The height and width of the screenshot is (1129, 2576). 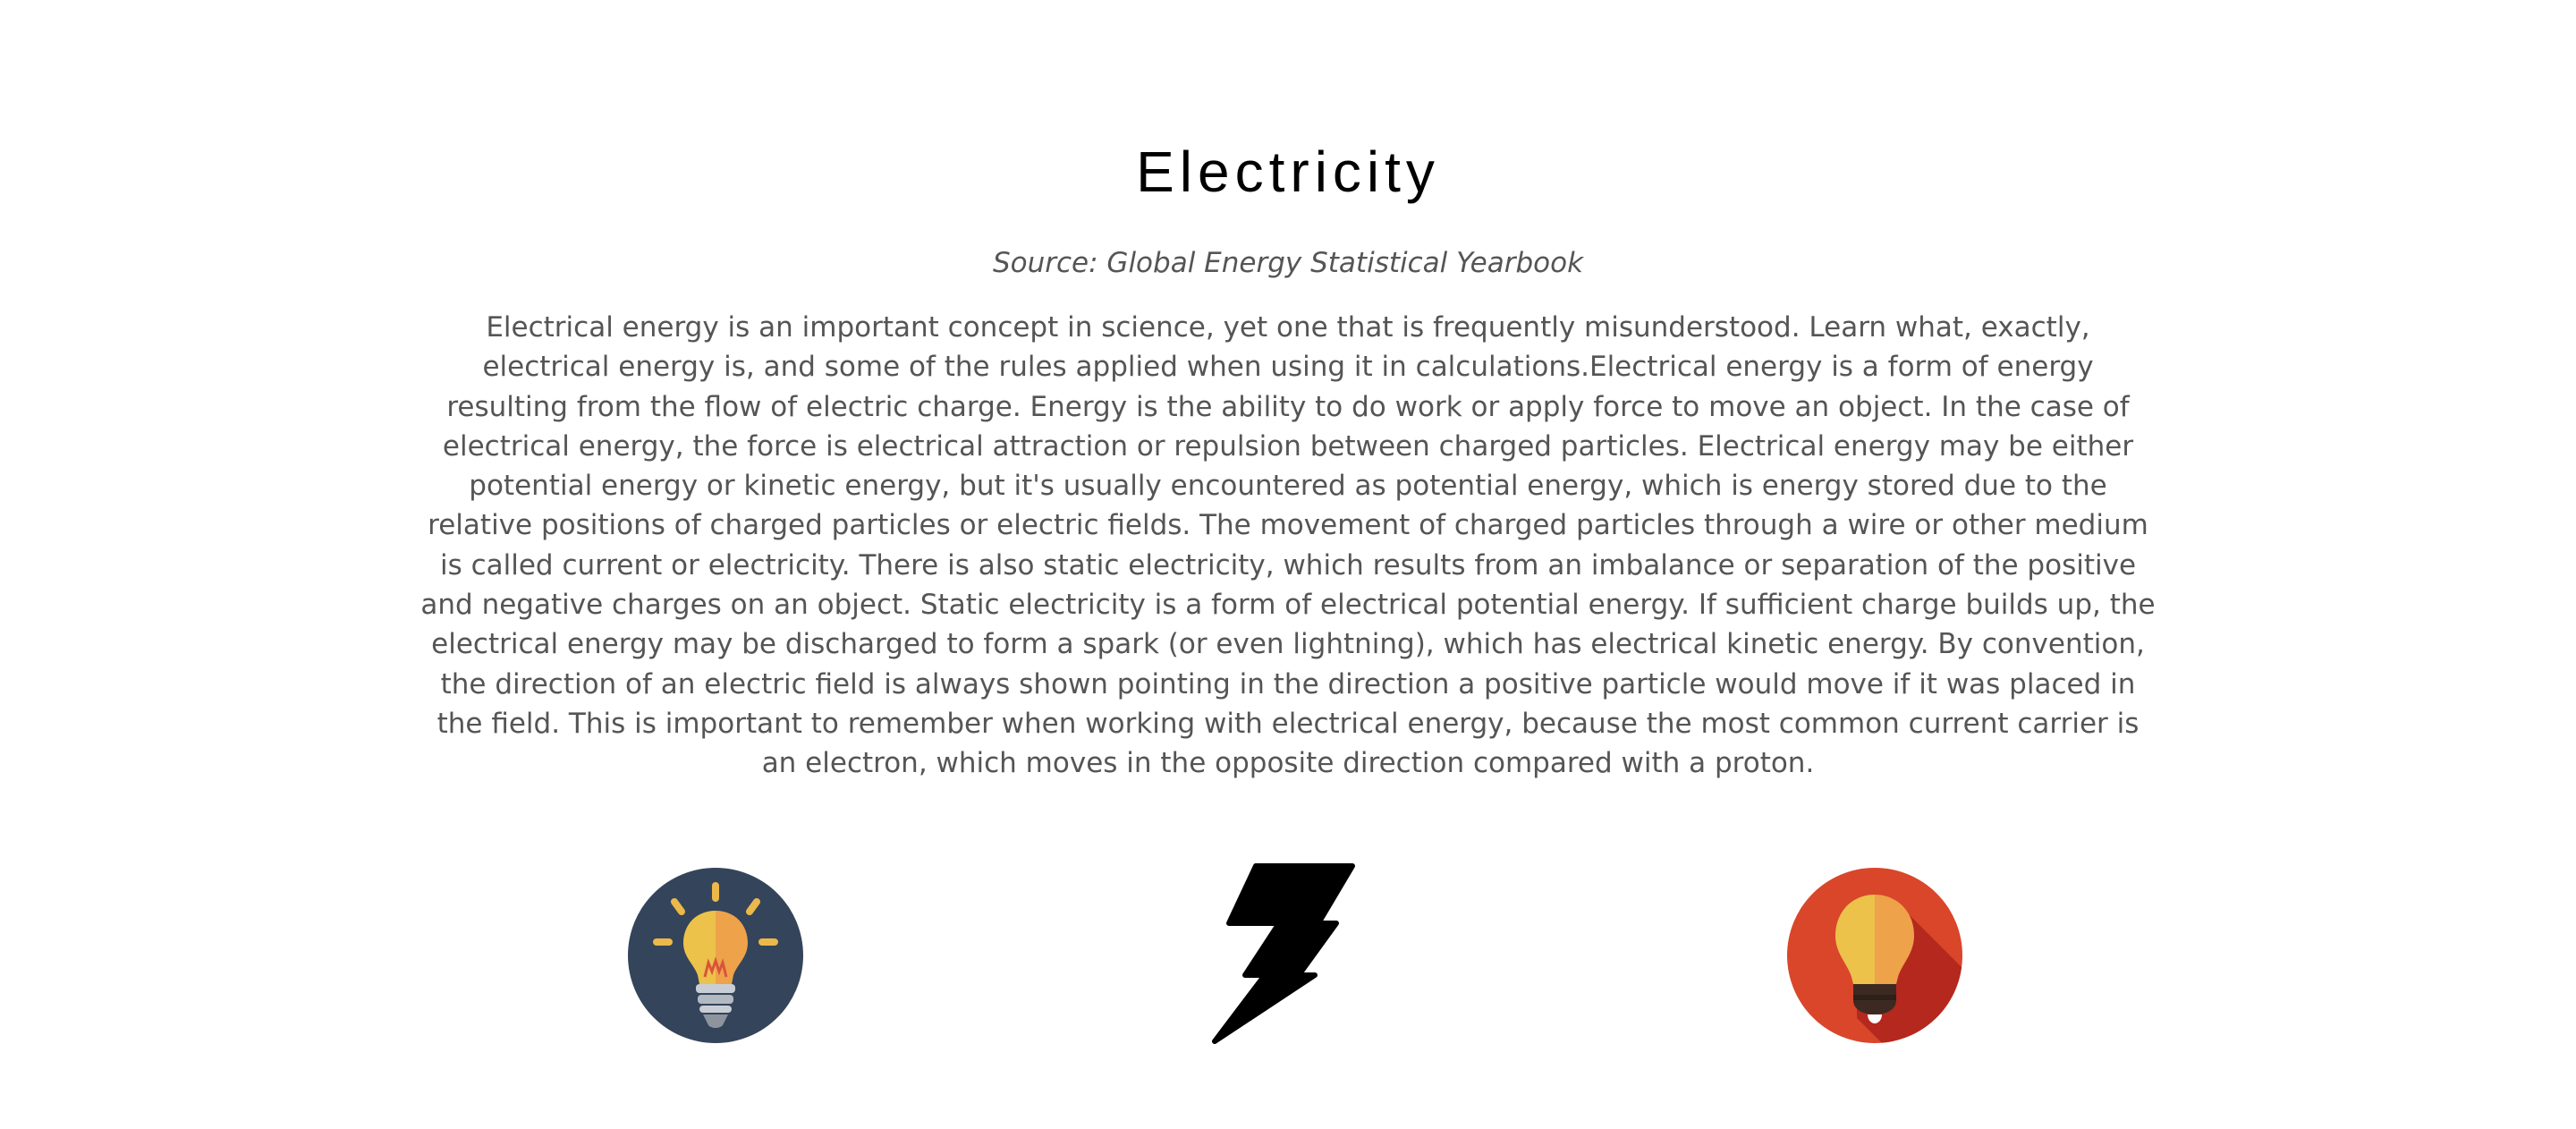 What do you see at coordinates (1285, 953) in the screenshot?
I see `lightning-bolt-icon` at bounding box center [1285, 953].